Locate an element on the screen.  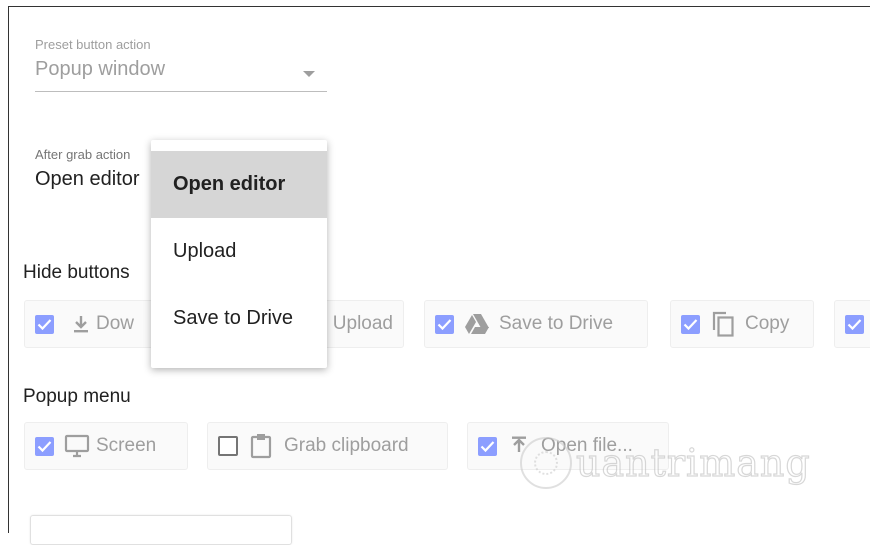
popup-screen-label: Screen is located at coordinates (126, 445).